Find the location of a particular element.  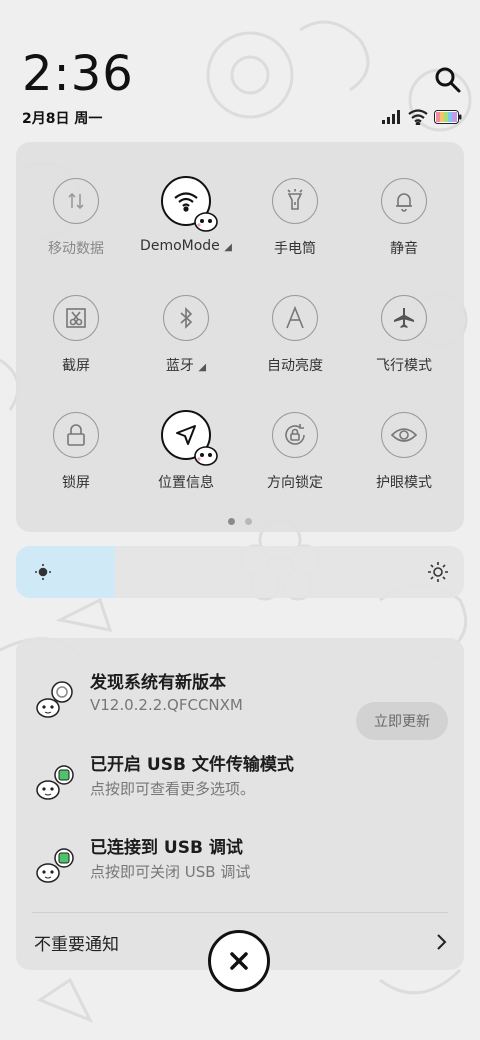

notification-item: 发现系统有新版本 V12.0.2.2.QFCCNXM 立即更新 is located at coordinates (240, 704).